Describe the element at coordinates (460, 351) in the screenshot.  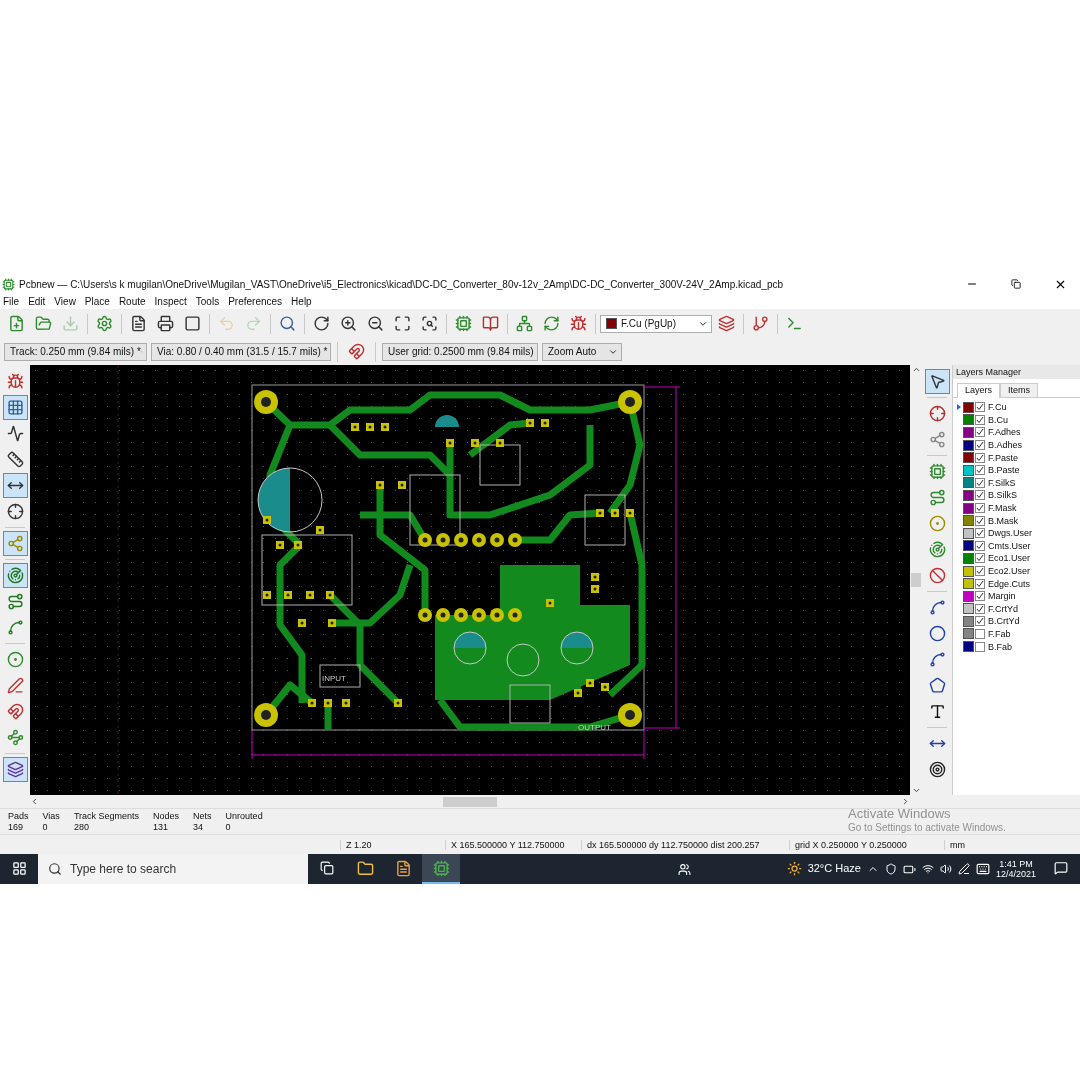
I see `grid-dropdown: User grid: 0.2500 mm (9.84 mils)` at that location.